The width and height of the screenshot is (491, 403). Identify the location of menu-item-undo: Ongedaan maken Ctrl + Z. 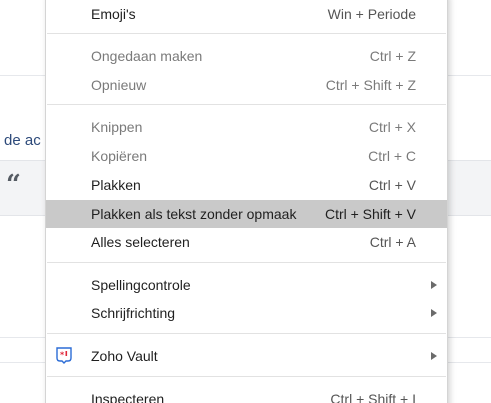
(246, 56).